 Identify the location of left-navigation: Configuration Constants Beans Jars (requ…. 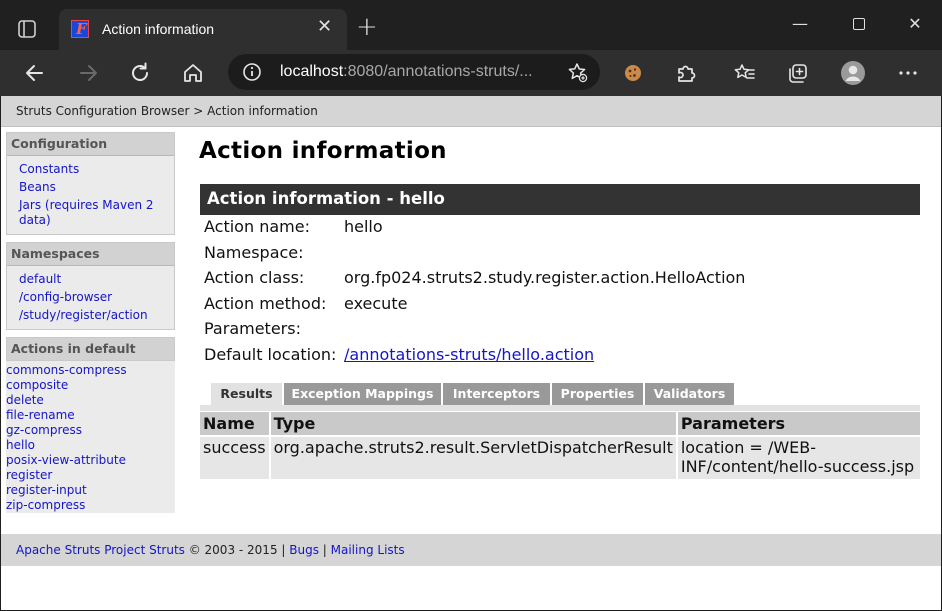
(90, 322).